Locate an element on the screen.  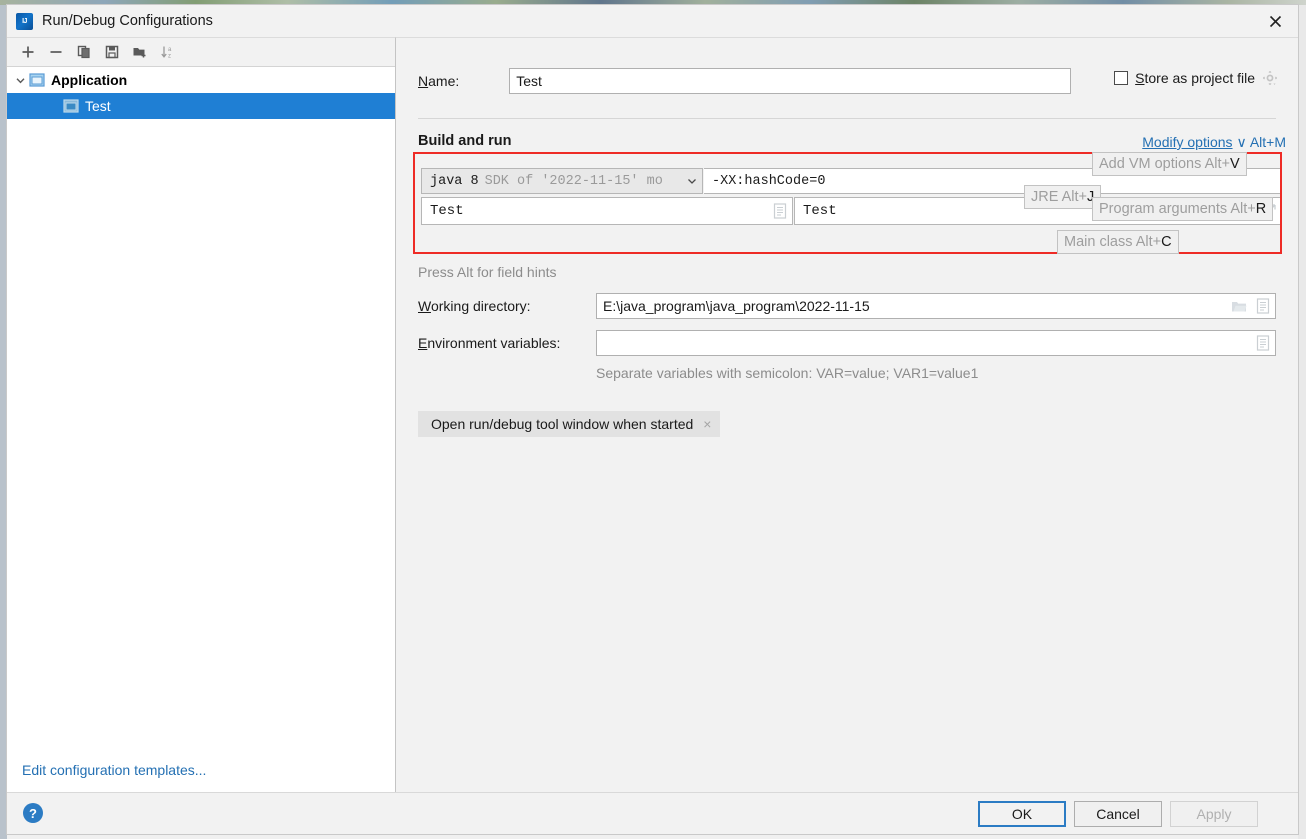
desktop-background-left is located at coordinates (3, 422).